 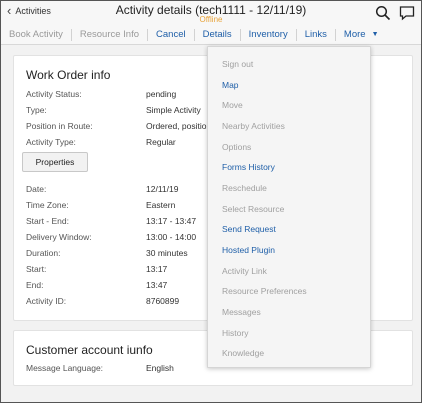 I want to click on more-label: More, so click(x=354, y=34).